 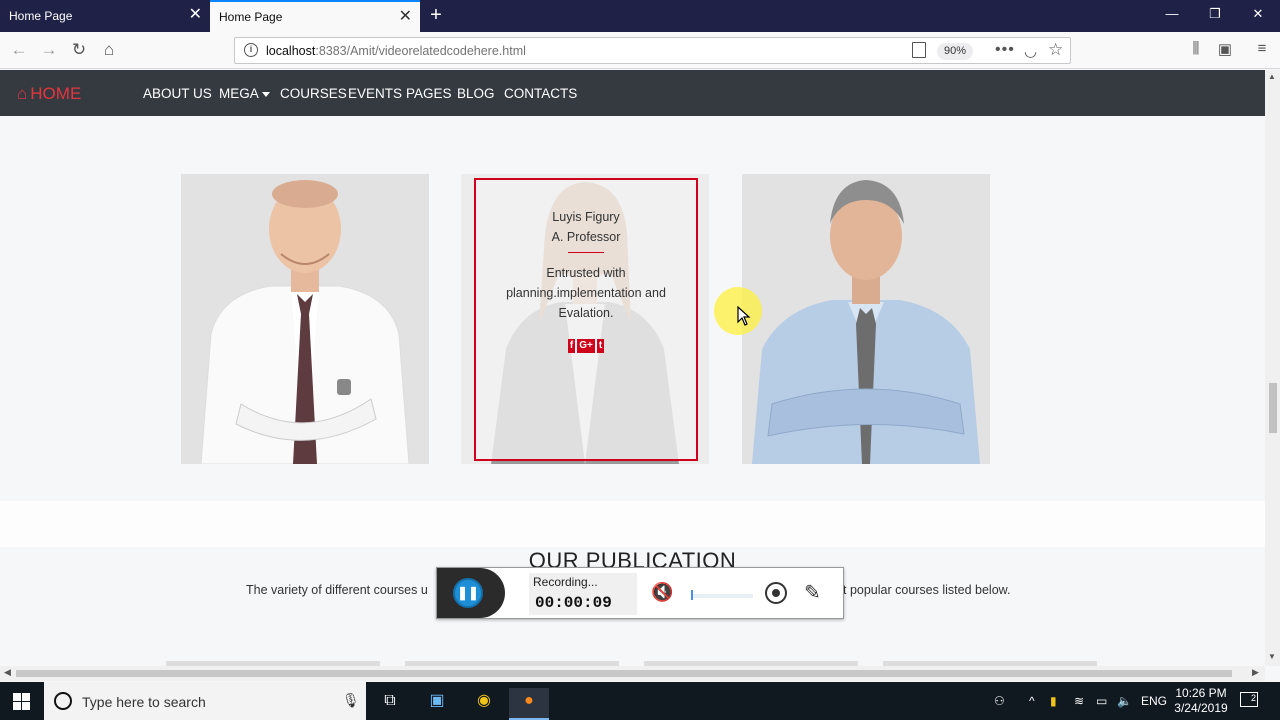 I want to click on notifications-icon: 2, so click(x=1249, y=699).